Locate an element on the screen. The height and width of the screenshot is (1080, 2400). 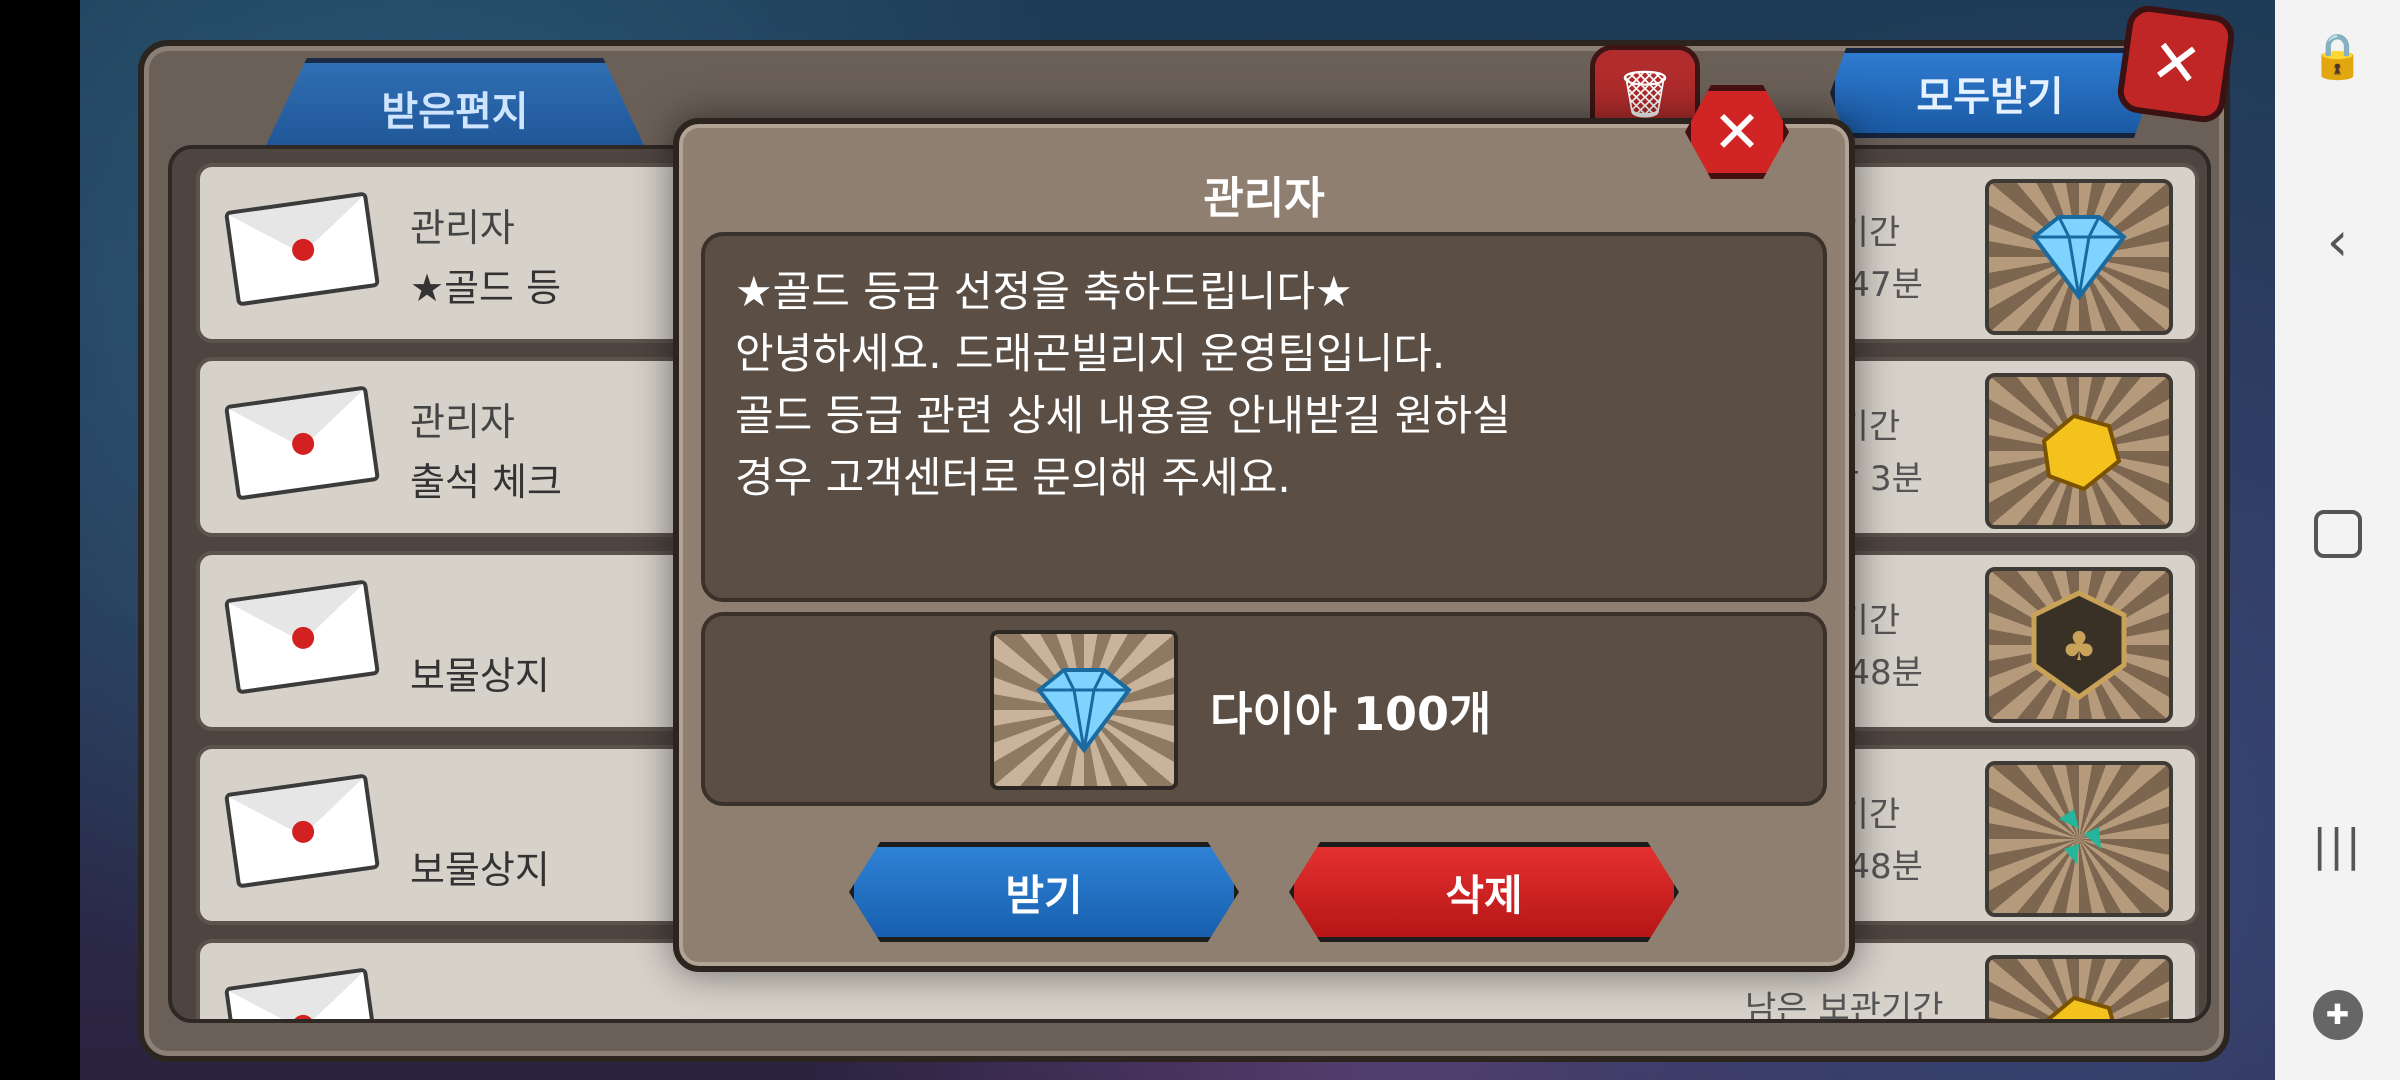
message-line: 안녕하세요. 드래곤빌리지 운영팀입니다. is located at coordinates (1090, 353).